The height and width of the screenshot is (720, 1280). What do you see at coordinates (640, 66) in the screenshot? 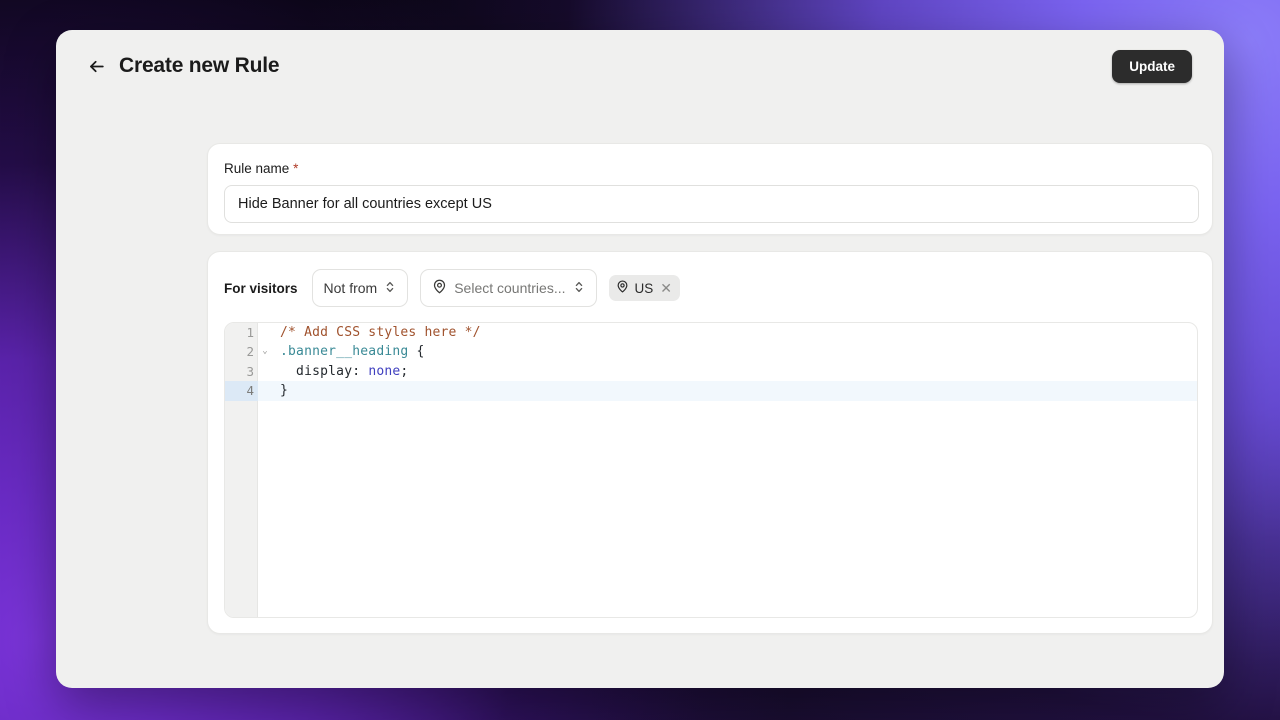
I see `window-header: Create new Rule Update` at bounding box center [640, 66].